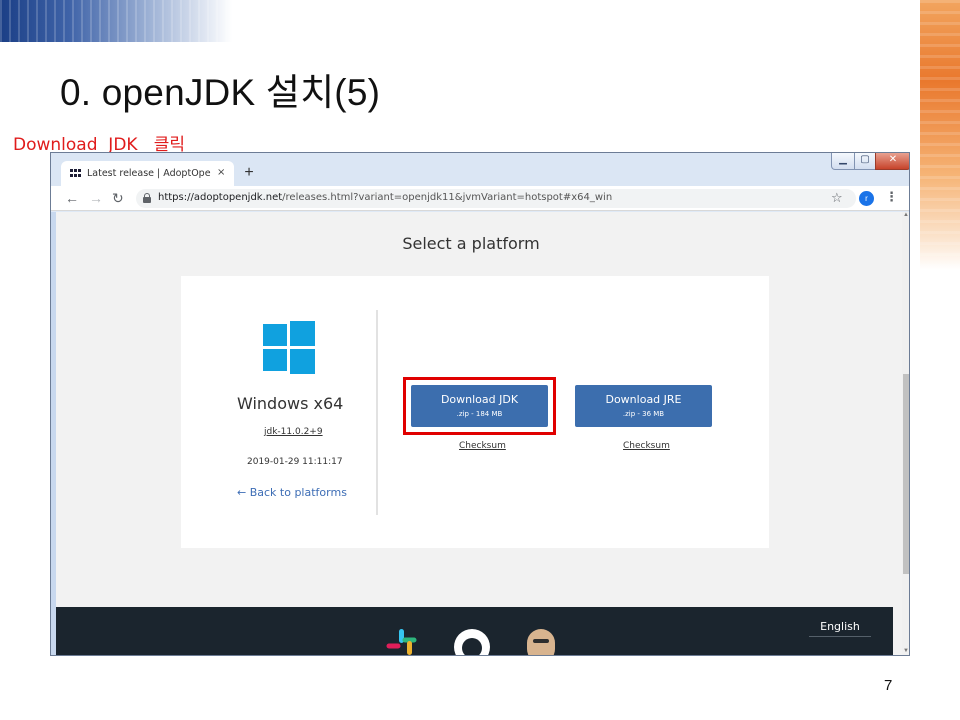 The image size is (960, 720). I want to click on windows-logo-icon, so click(289, 347).